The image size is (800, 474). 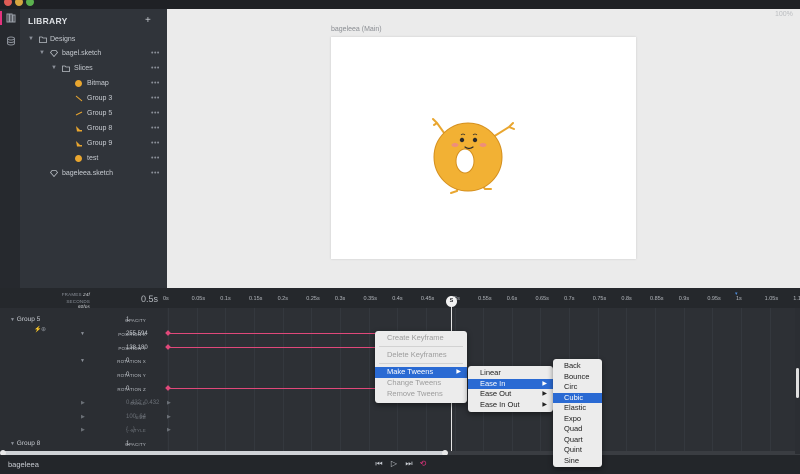 What do you see at coordinates (78, 128) in the screenshot?
I see `shape-icon` at bounding box center [78, 128].